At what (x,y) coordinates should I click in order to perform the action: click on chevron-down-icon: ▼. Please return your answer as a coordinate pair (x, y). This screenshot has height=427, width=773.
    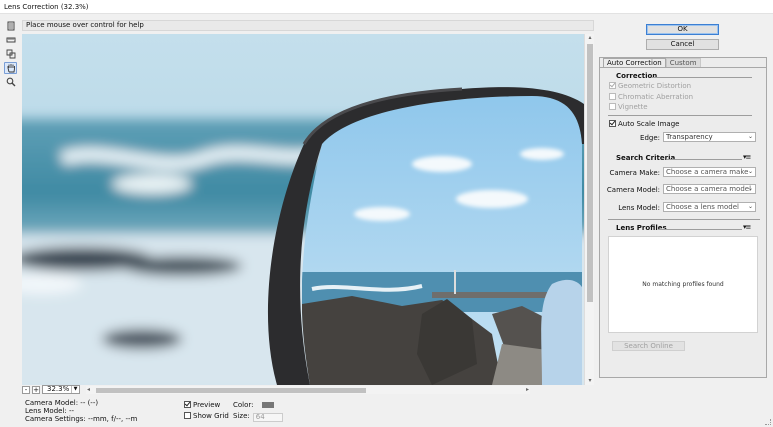
    Looking at the image, I should click on (75, 389).